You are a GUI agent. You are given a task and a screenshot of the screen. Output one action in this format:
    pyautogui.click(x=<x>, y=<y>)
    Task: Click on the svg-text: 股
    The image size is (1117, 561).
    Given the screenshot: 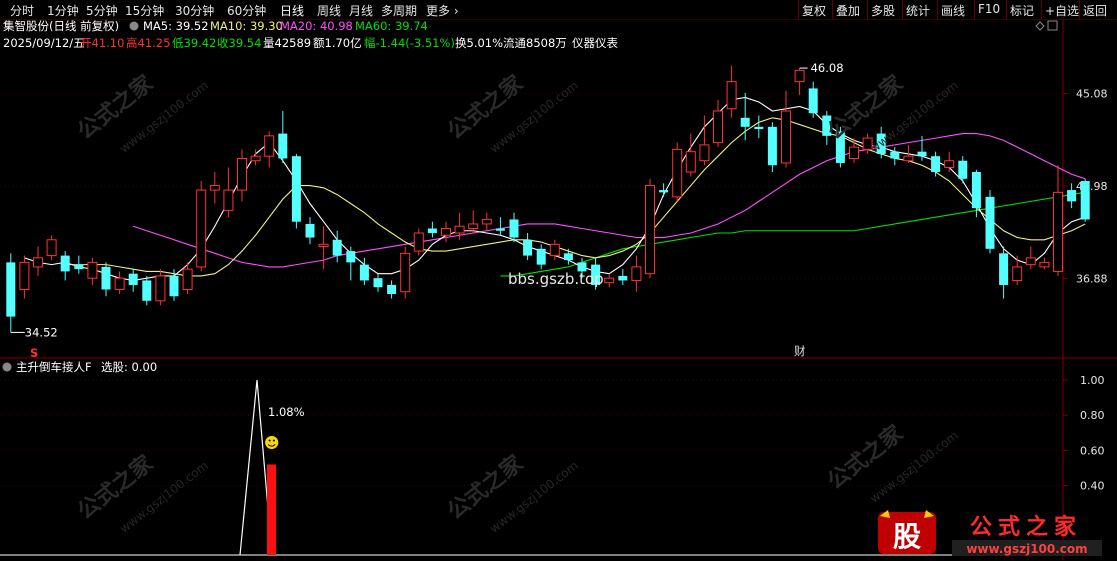 What is the action you would take?
    pyautogui.click(x=907, y=536)
    